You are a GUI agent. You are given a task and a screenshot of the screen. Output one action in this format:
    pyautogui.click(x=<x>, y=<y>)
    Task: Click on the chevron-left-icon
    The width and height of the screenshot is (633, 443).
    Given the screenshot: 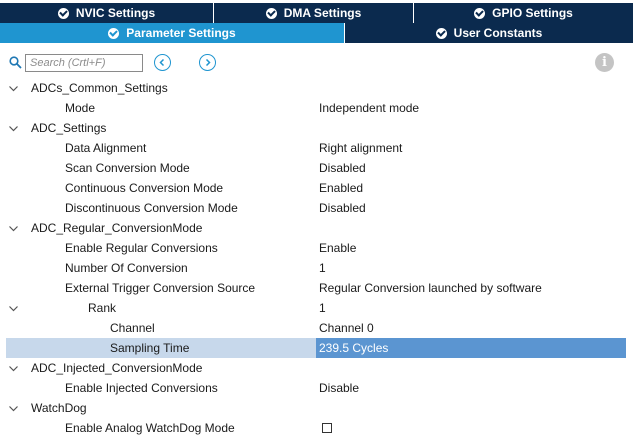 What is the action you would take?
    pyautogui.click(x=162, y=62)
    